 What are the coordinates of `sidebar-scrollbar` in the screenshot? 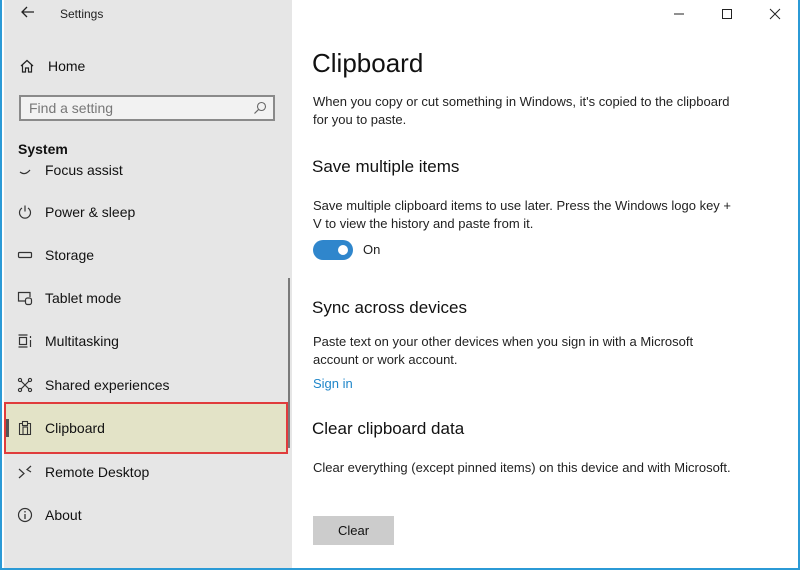 It's located at (289, 363).